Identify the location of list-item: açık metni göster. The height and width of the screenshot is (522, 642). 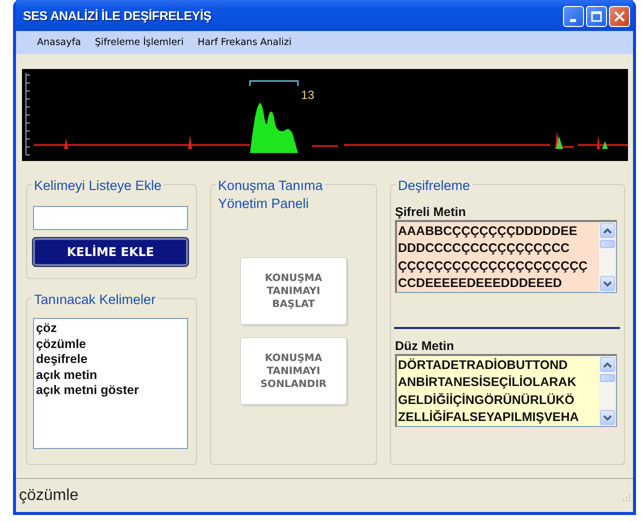
(110, 390).